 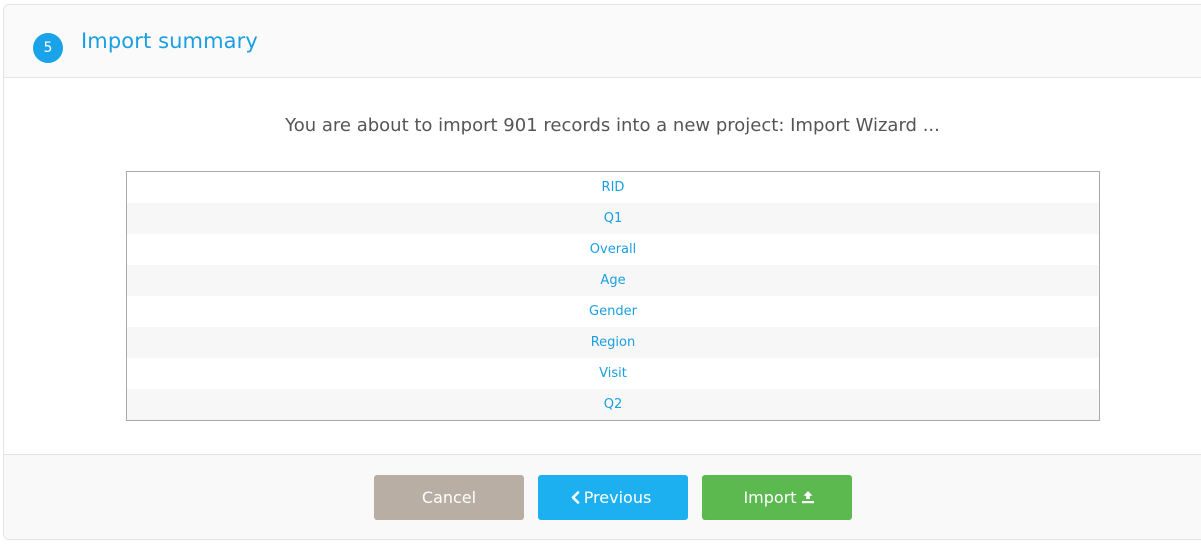 I want to click on cancel-button-label: Cancel, so click(x=449, y=497).